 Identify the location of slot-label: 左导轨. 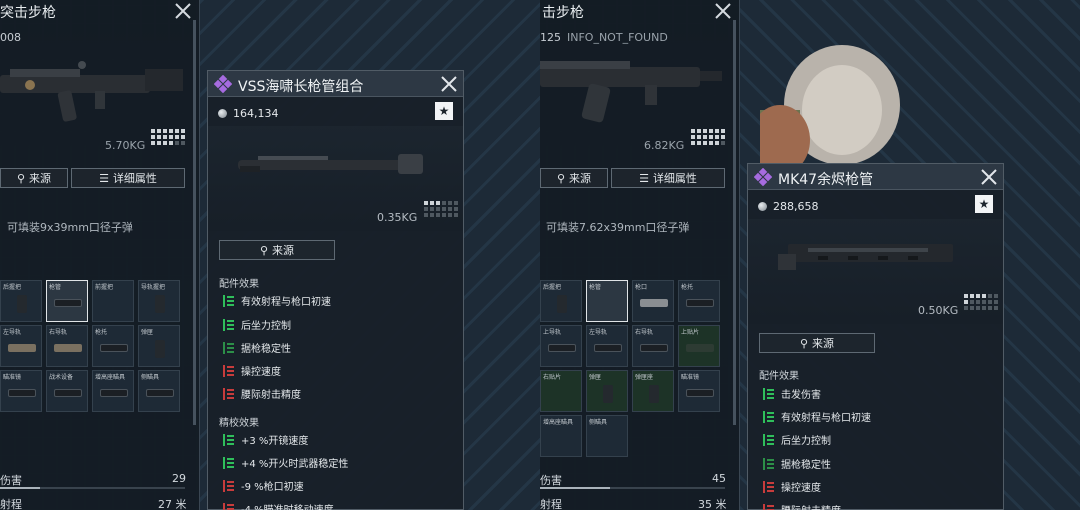
(12, 332).